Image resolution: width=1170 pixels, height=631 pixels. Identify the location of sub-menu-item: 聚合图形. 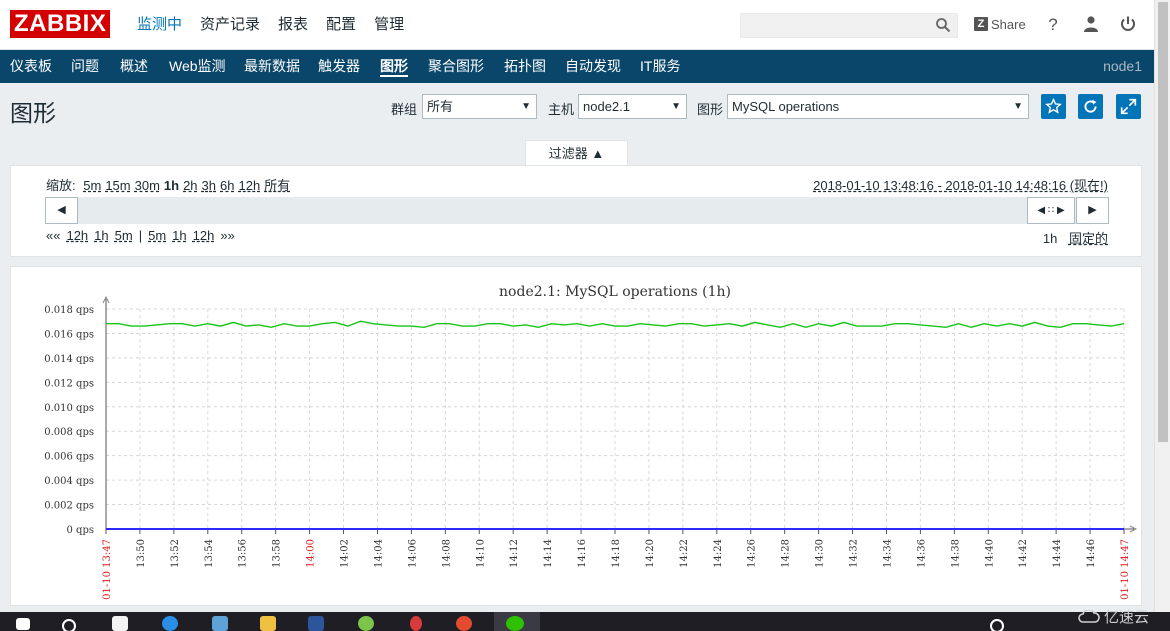
(456, 66).